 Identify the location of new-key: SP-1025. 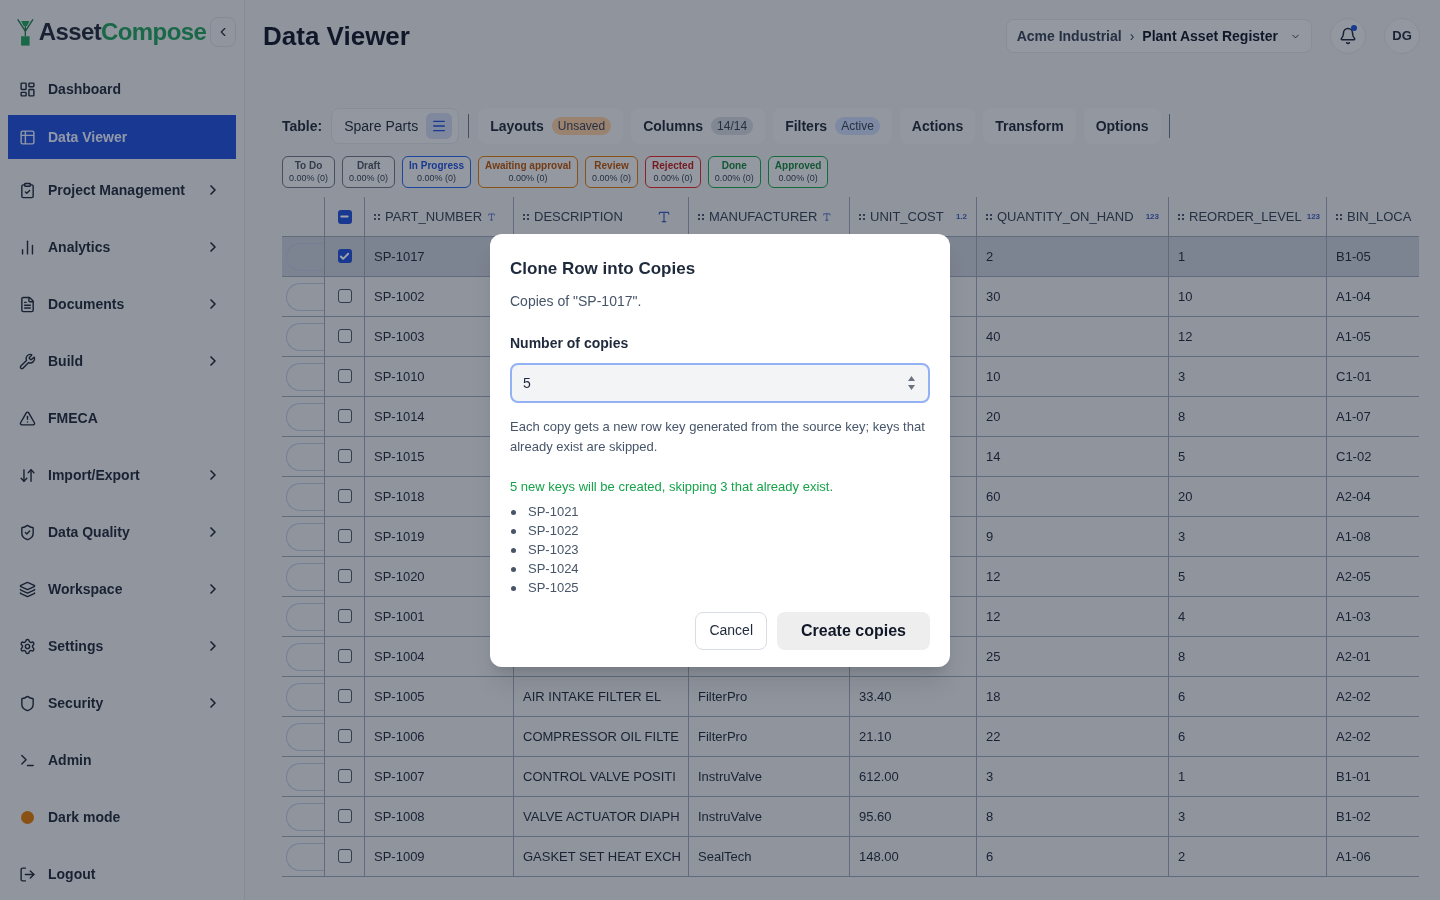
(553, 588).